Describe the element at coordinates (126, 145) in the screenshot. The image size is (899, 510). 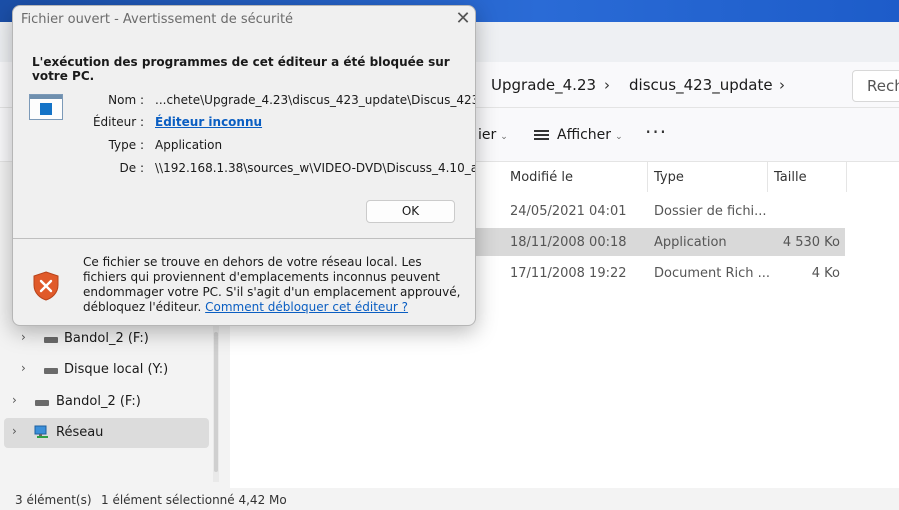
I see `type-label: Type :` at that location.